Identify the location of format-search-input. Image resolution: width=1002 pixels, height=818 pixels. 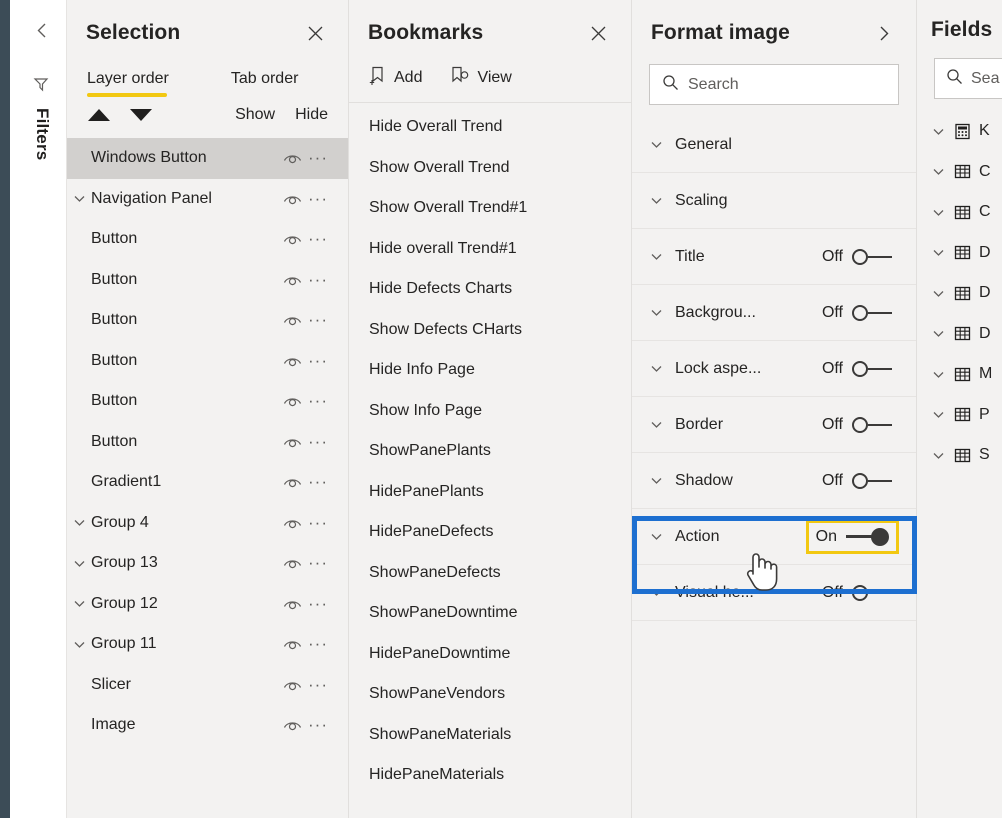
(787, 84).